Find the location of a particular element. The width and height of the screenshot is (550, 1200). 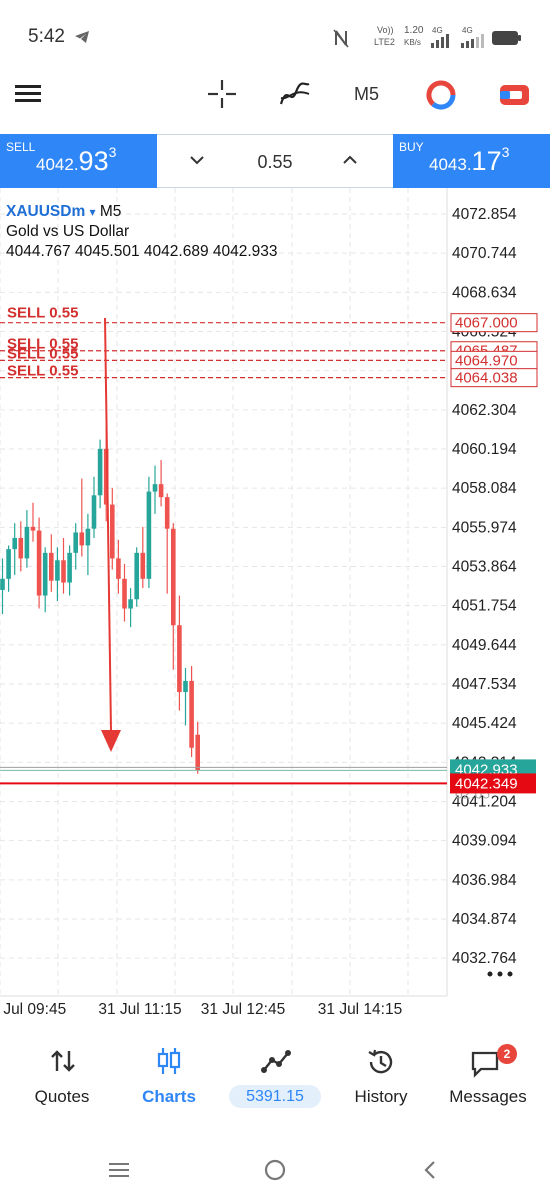

buy-button: BUY 4043.173 is located at coordinates (471, 161).